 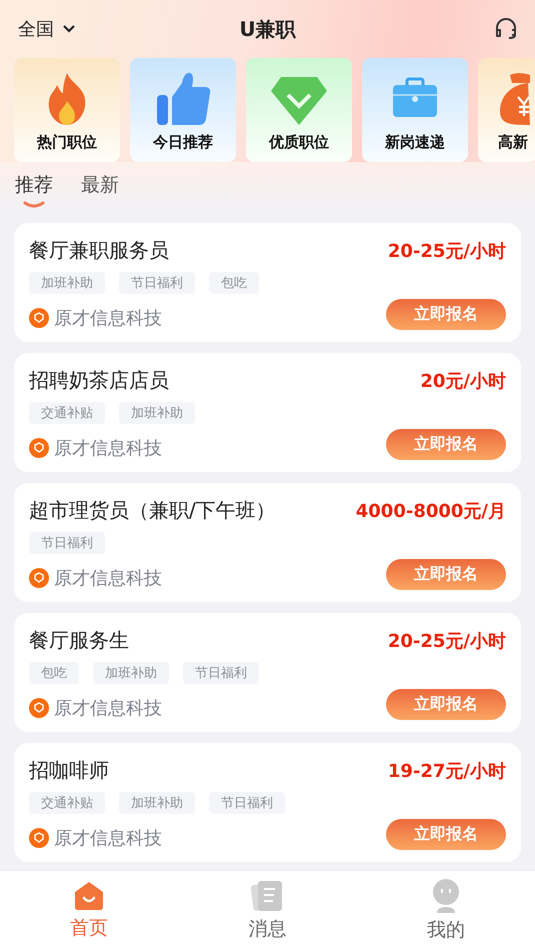 What do you see at coordinates (299, 142) in the screenshot?
I see `category-label: 优质职位` at bounding box center [299, 142].